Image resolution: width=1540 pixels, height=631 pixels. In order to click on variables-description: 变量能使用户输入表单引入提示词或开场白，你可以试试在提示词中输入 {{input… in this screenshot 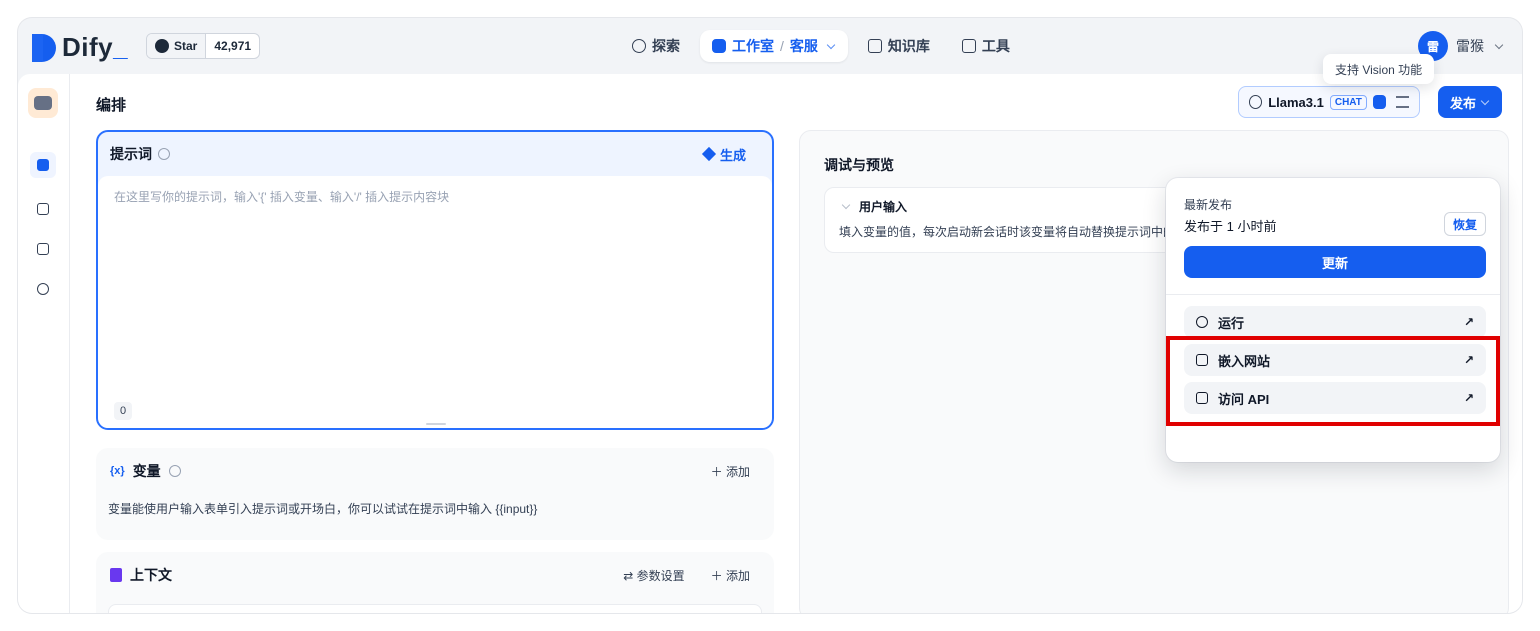, I will do `click(435, 505)`.